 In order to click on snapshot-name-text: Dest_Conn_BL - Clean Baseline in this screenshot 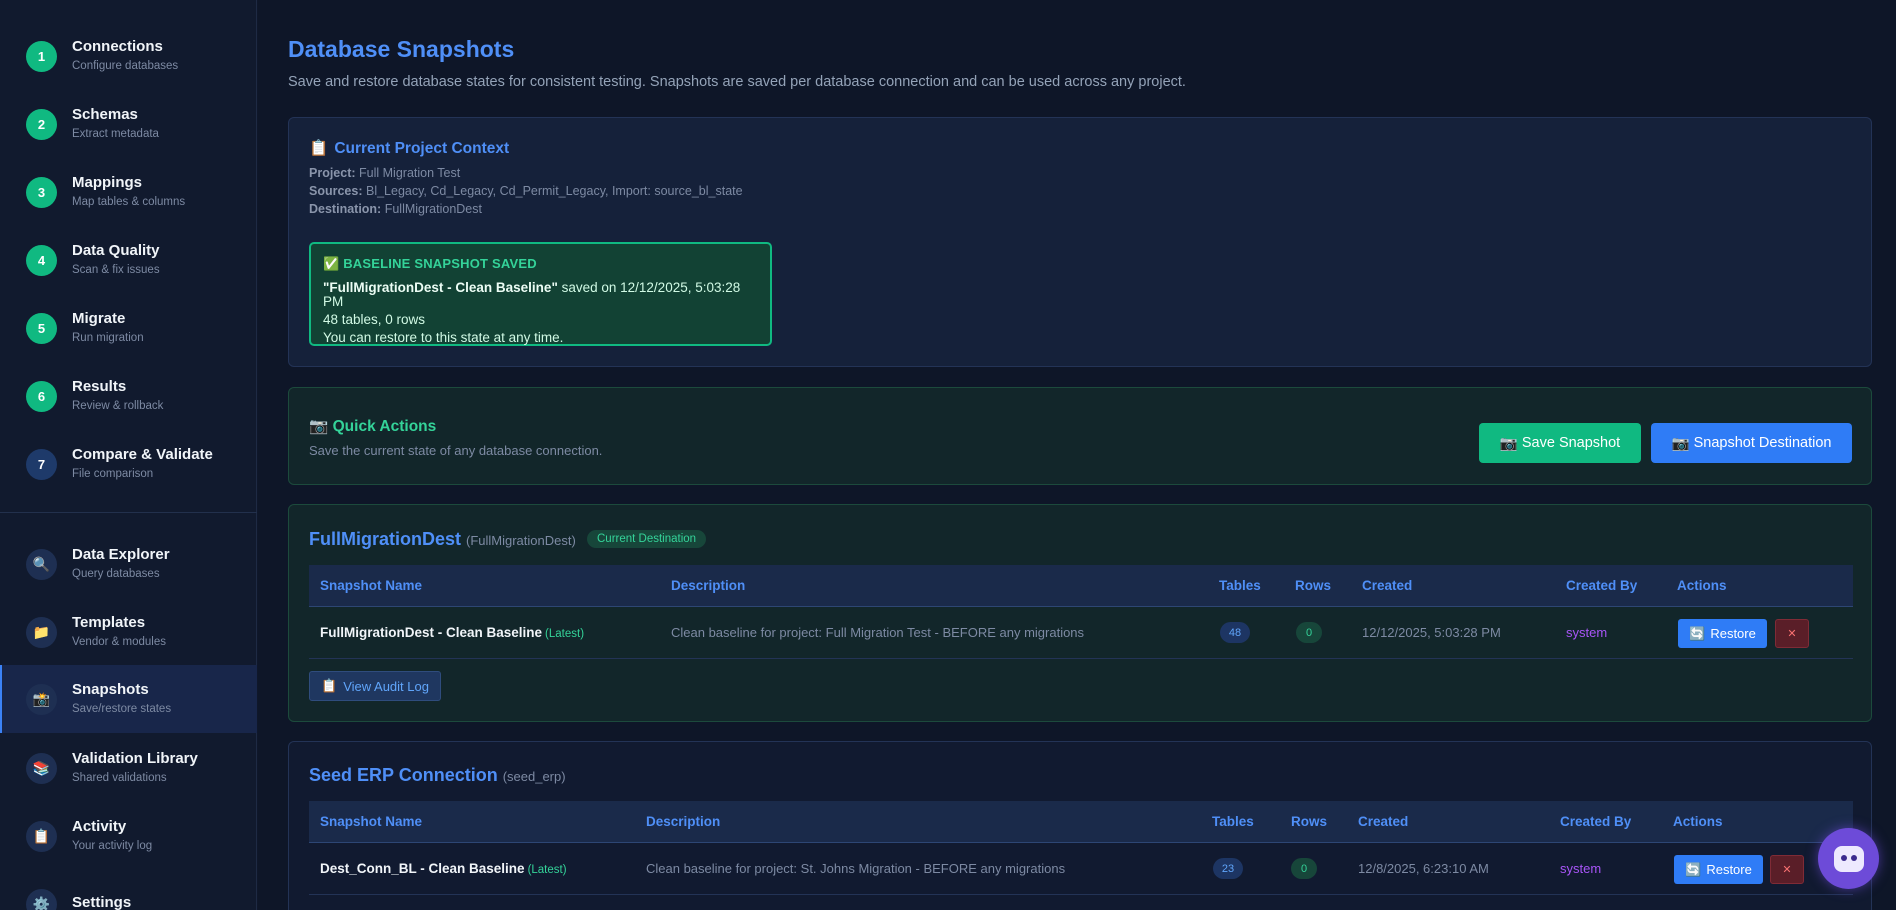, I will do `click(422, 868)`.